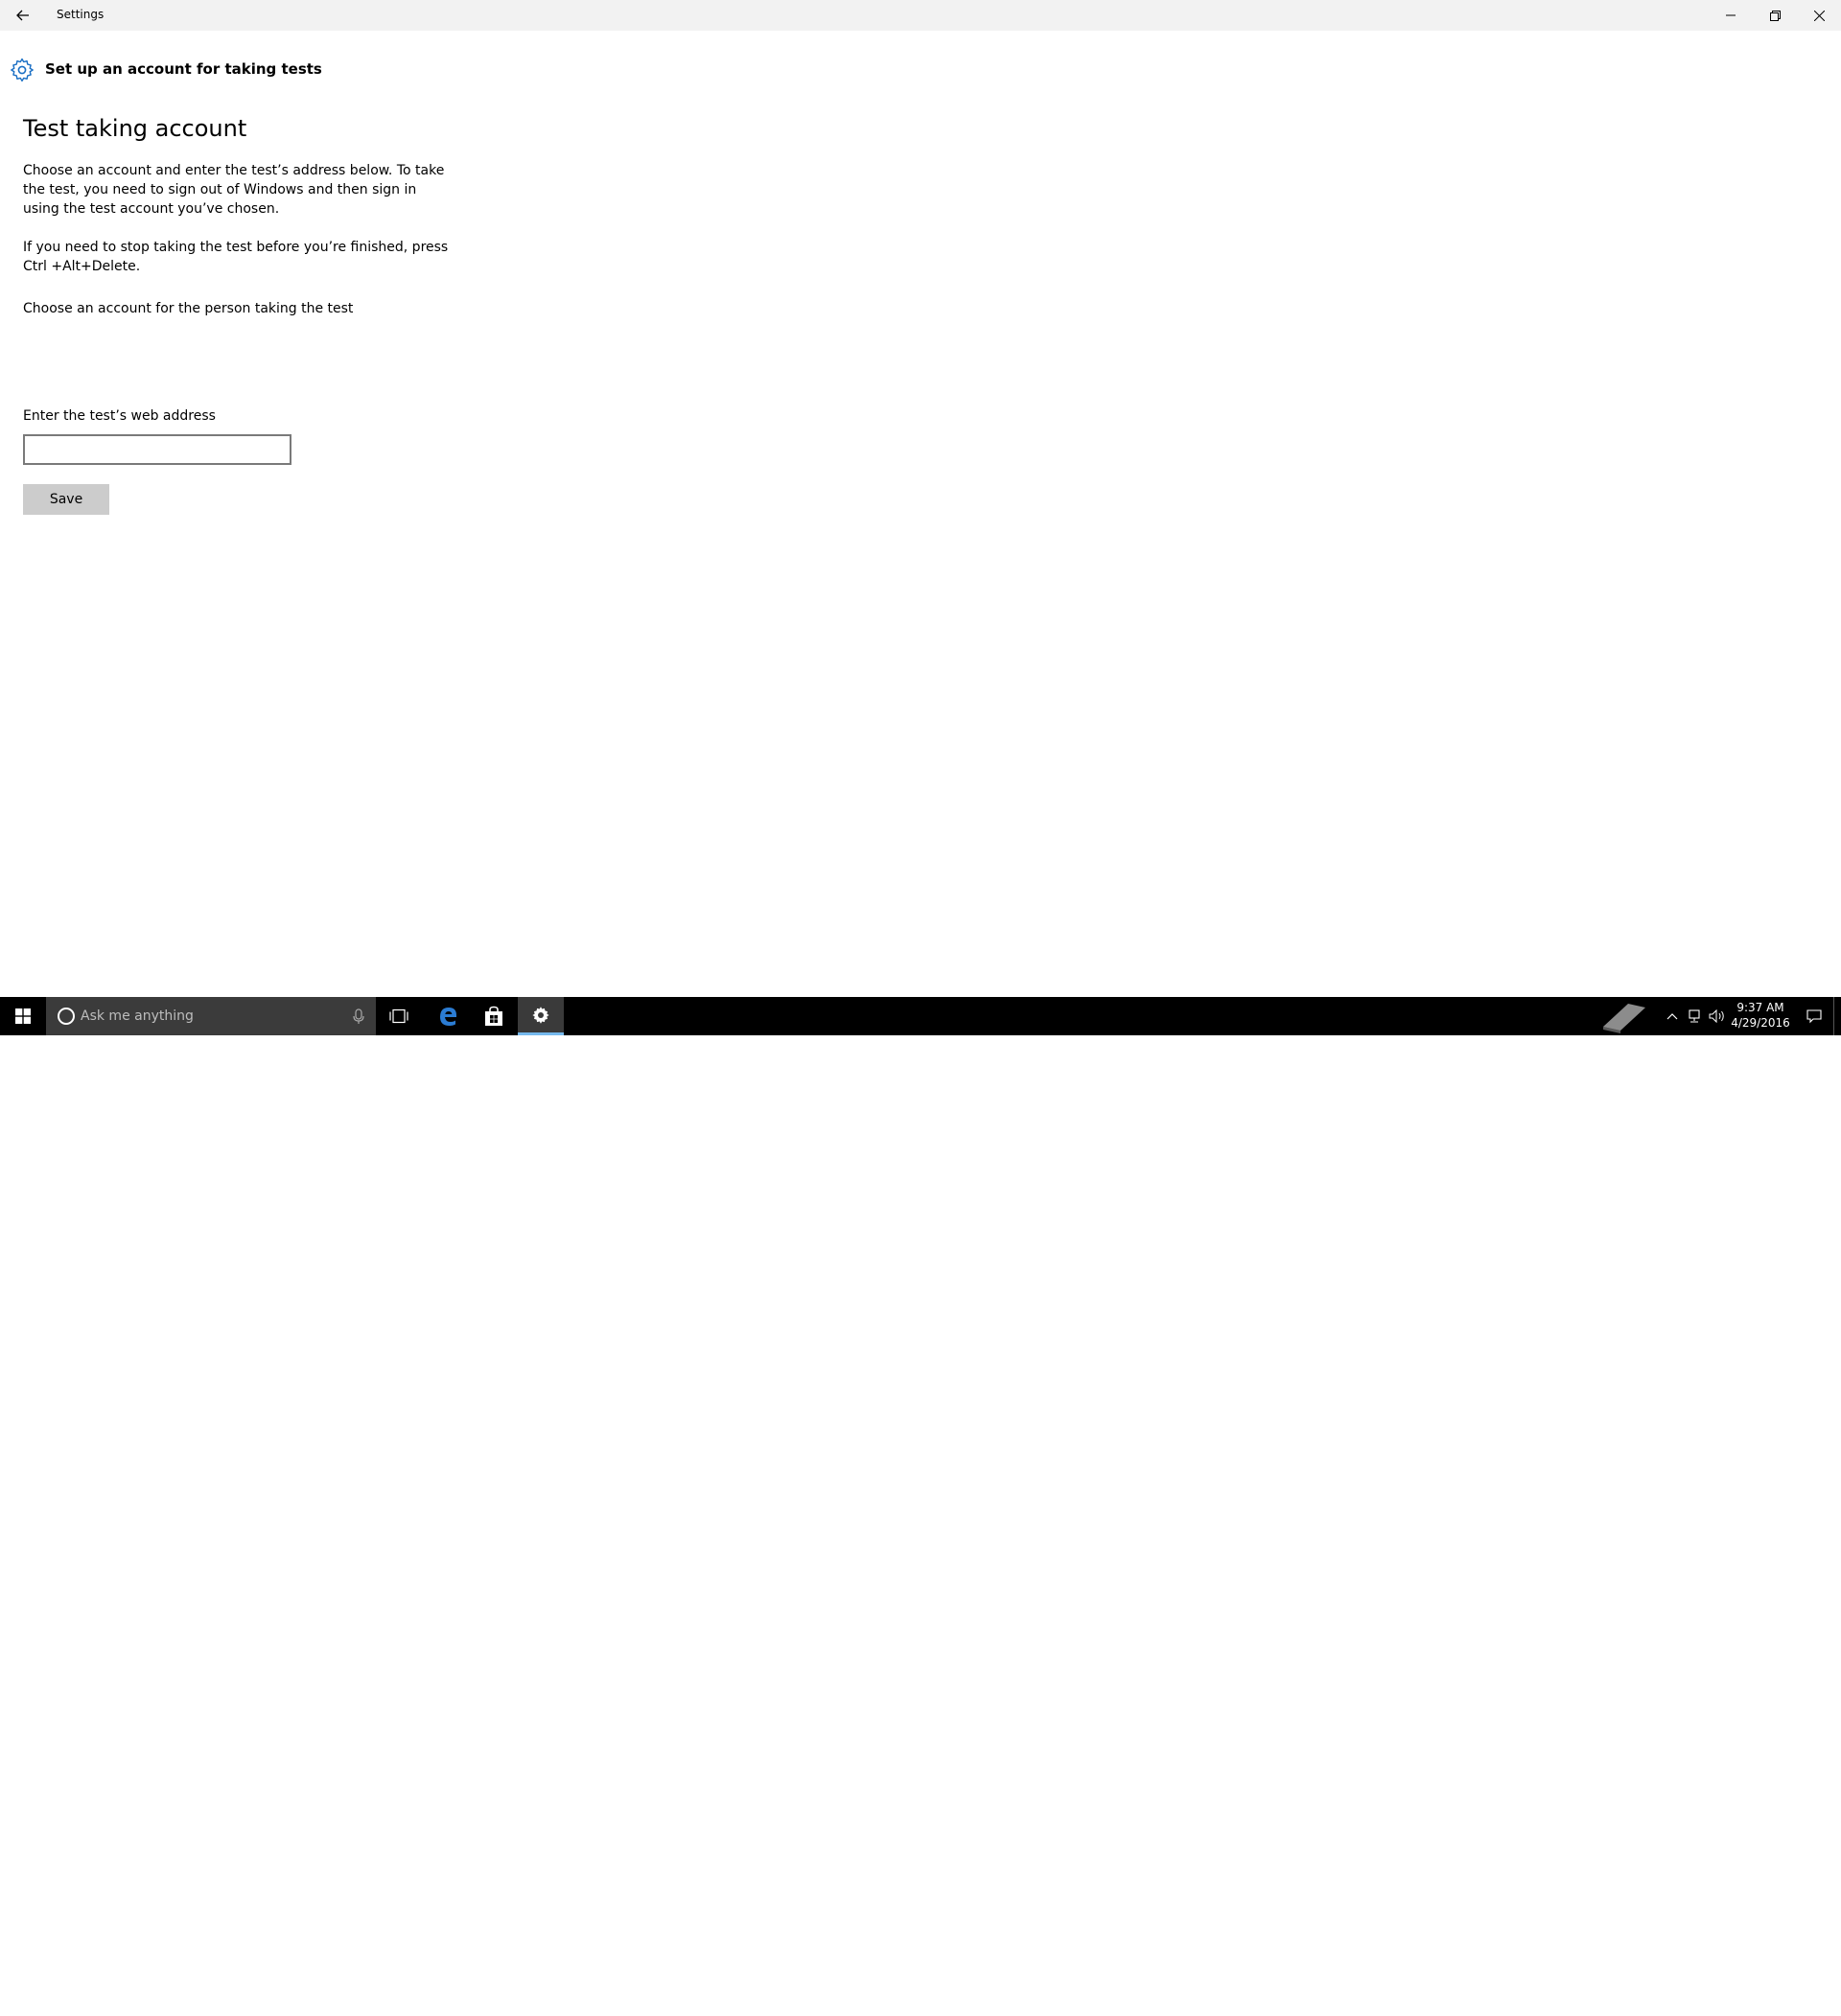  I want to click on store-icon, so click(493, 1016).